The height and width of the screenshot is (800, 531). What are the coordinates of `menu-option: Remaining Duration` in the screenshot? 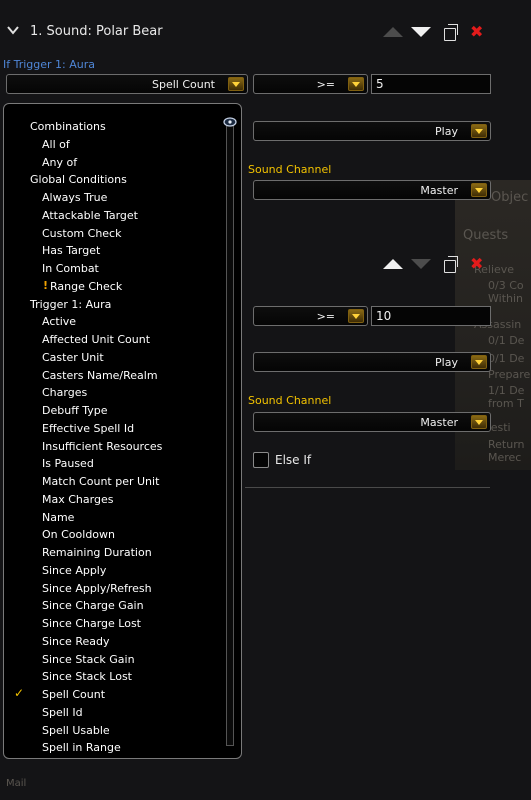 It's located at (111, 553).